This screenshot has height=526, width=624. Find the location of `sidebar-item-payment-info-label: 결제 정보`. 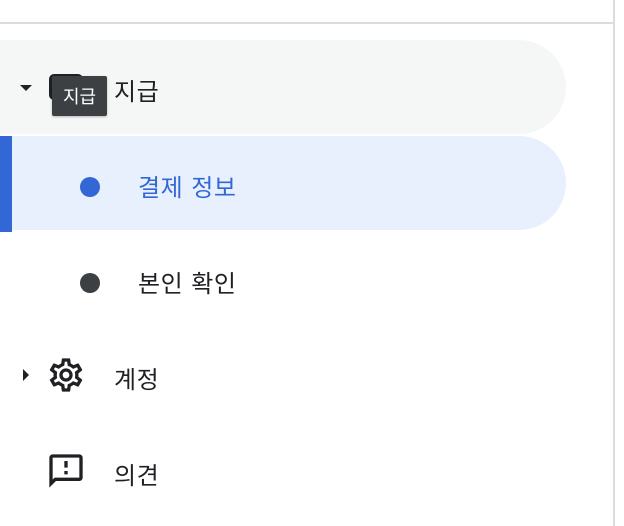

sidebar-item-payment-info-label: 결제 정보 is located at coordinates (187, 188).